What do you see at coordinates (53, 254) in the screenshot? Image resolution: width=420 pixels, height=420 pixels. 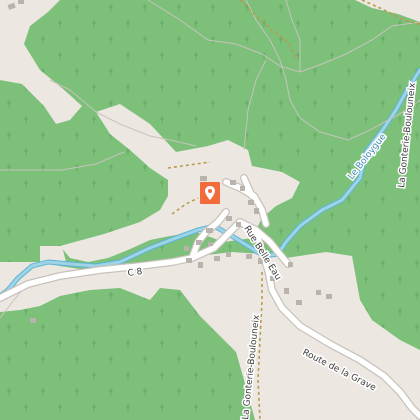 I see `clearing-patch` at bounding box center [53, 254].